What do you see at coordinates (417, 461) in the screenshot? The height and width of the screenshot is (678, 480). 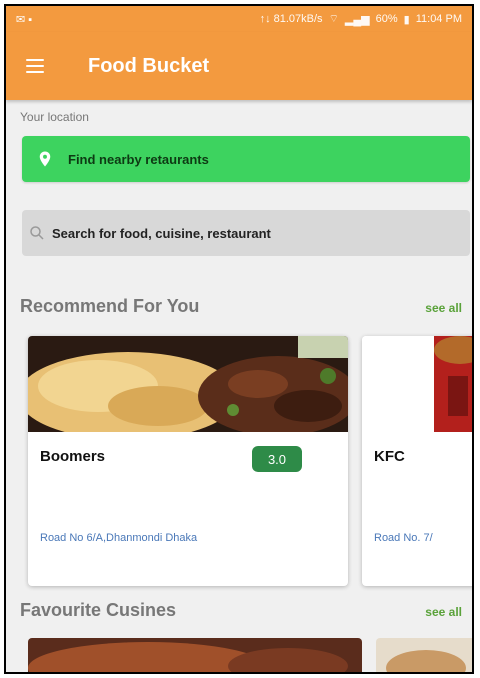 I see `restaurant-card-kfc: KFC Road No. 7/` at bounding box center [417, 461].